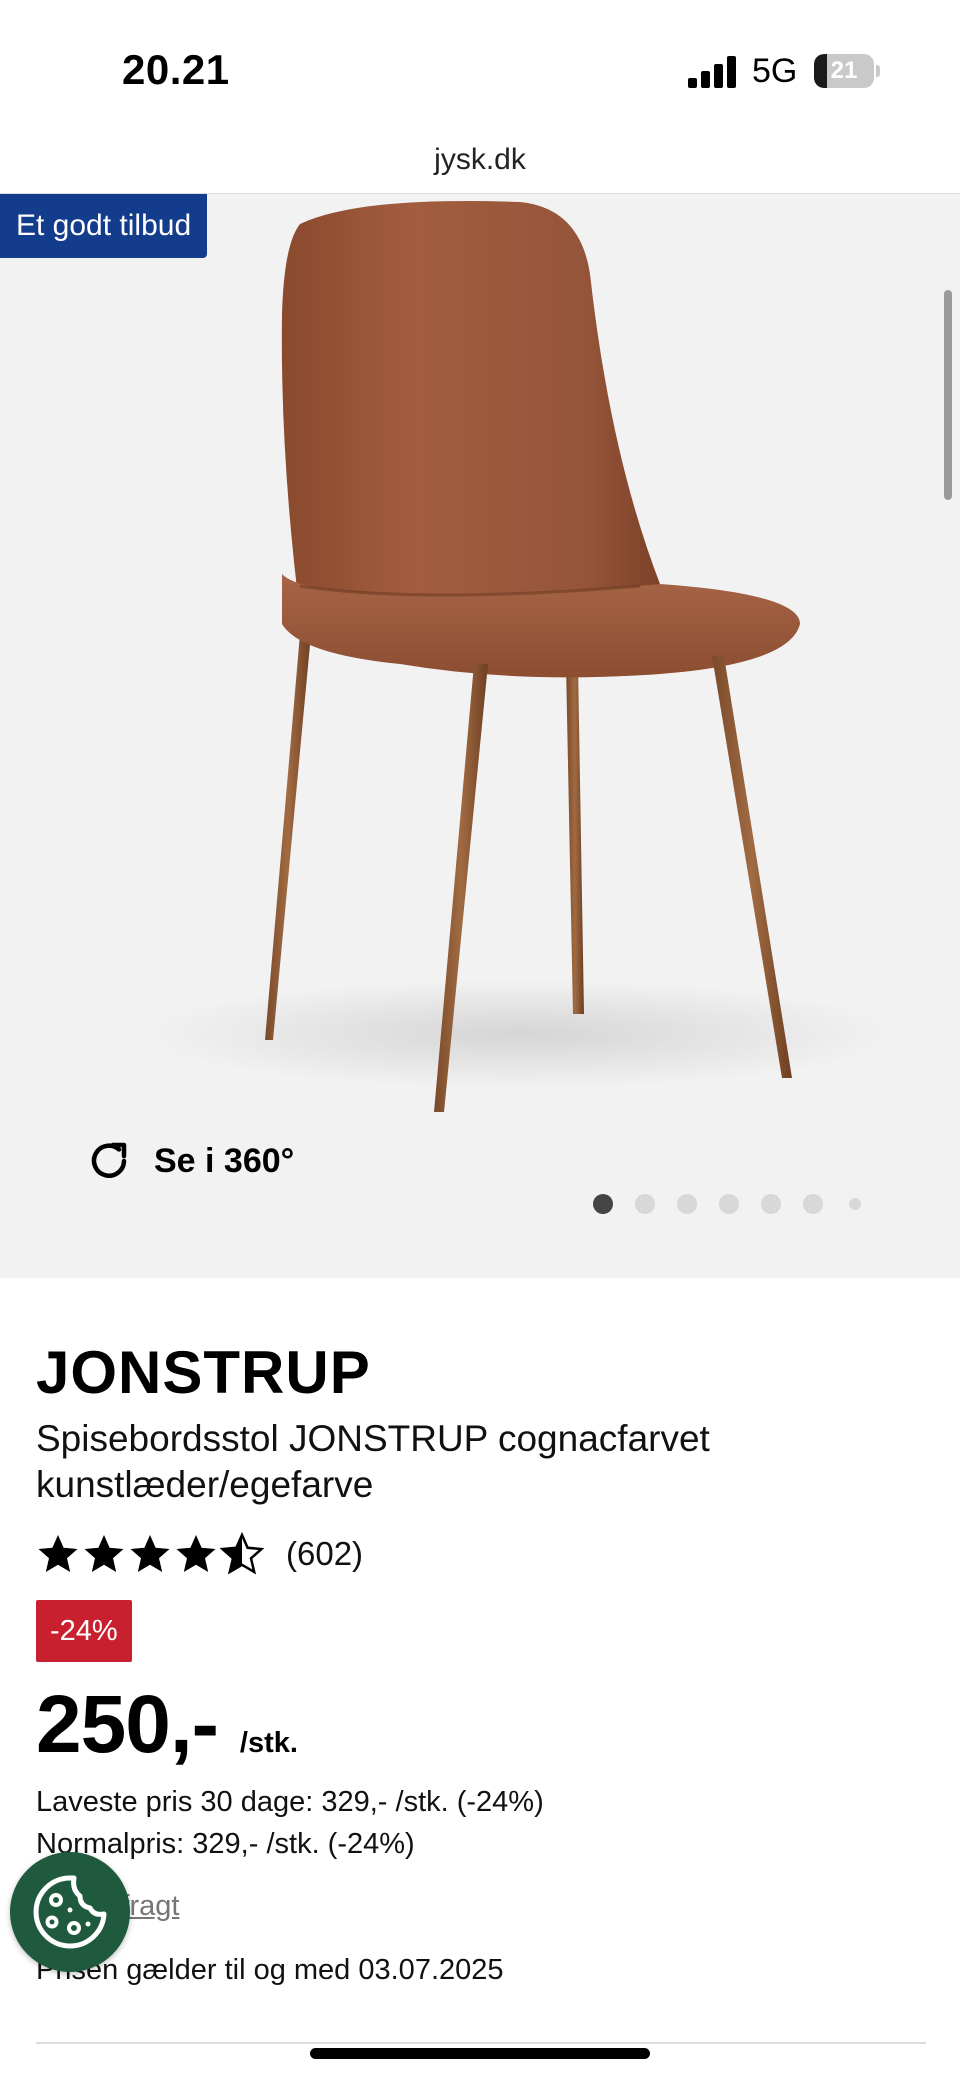 The image size is (960, 2081). I want to click on review-count: (602), so click(325, 1553).